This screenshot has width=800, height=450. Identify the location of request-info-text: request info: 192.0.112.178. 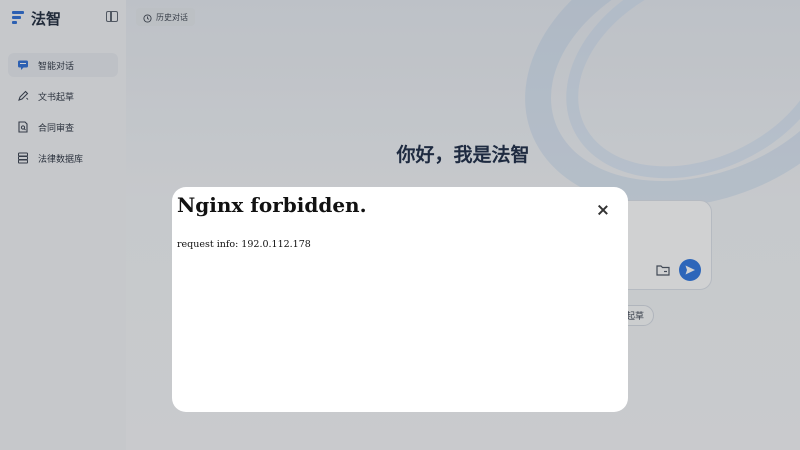
(244, 244).